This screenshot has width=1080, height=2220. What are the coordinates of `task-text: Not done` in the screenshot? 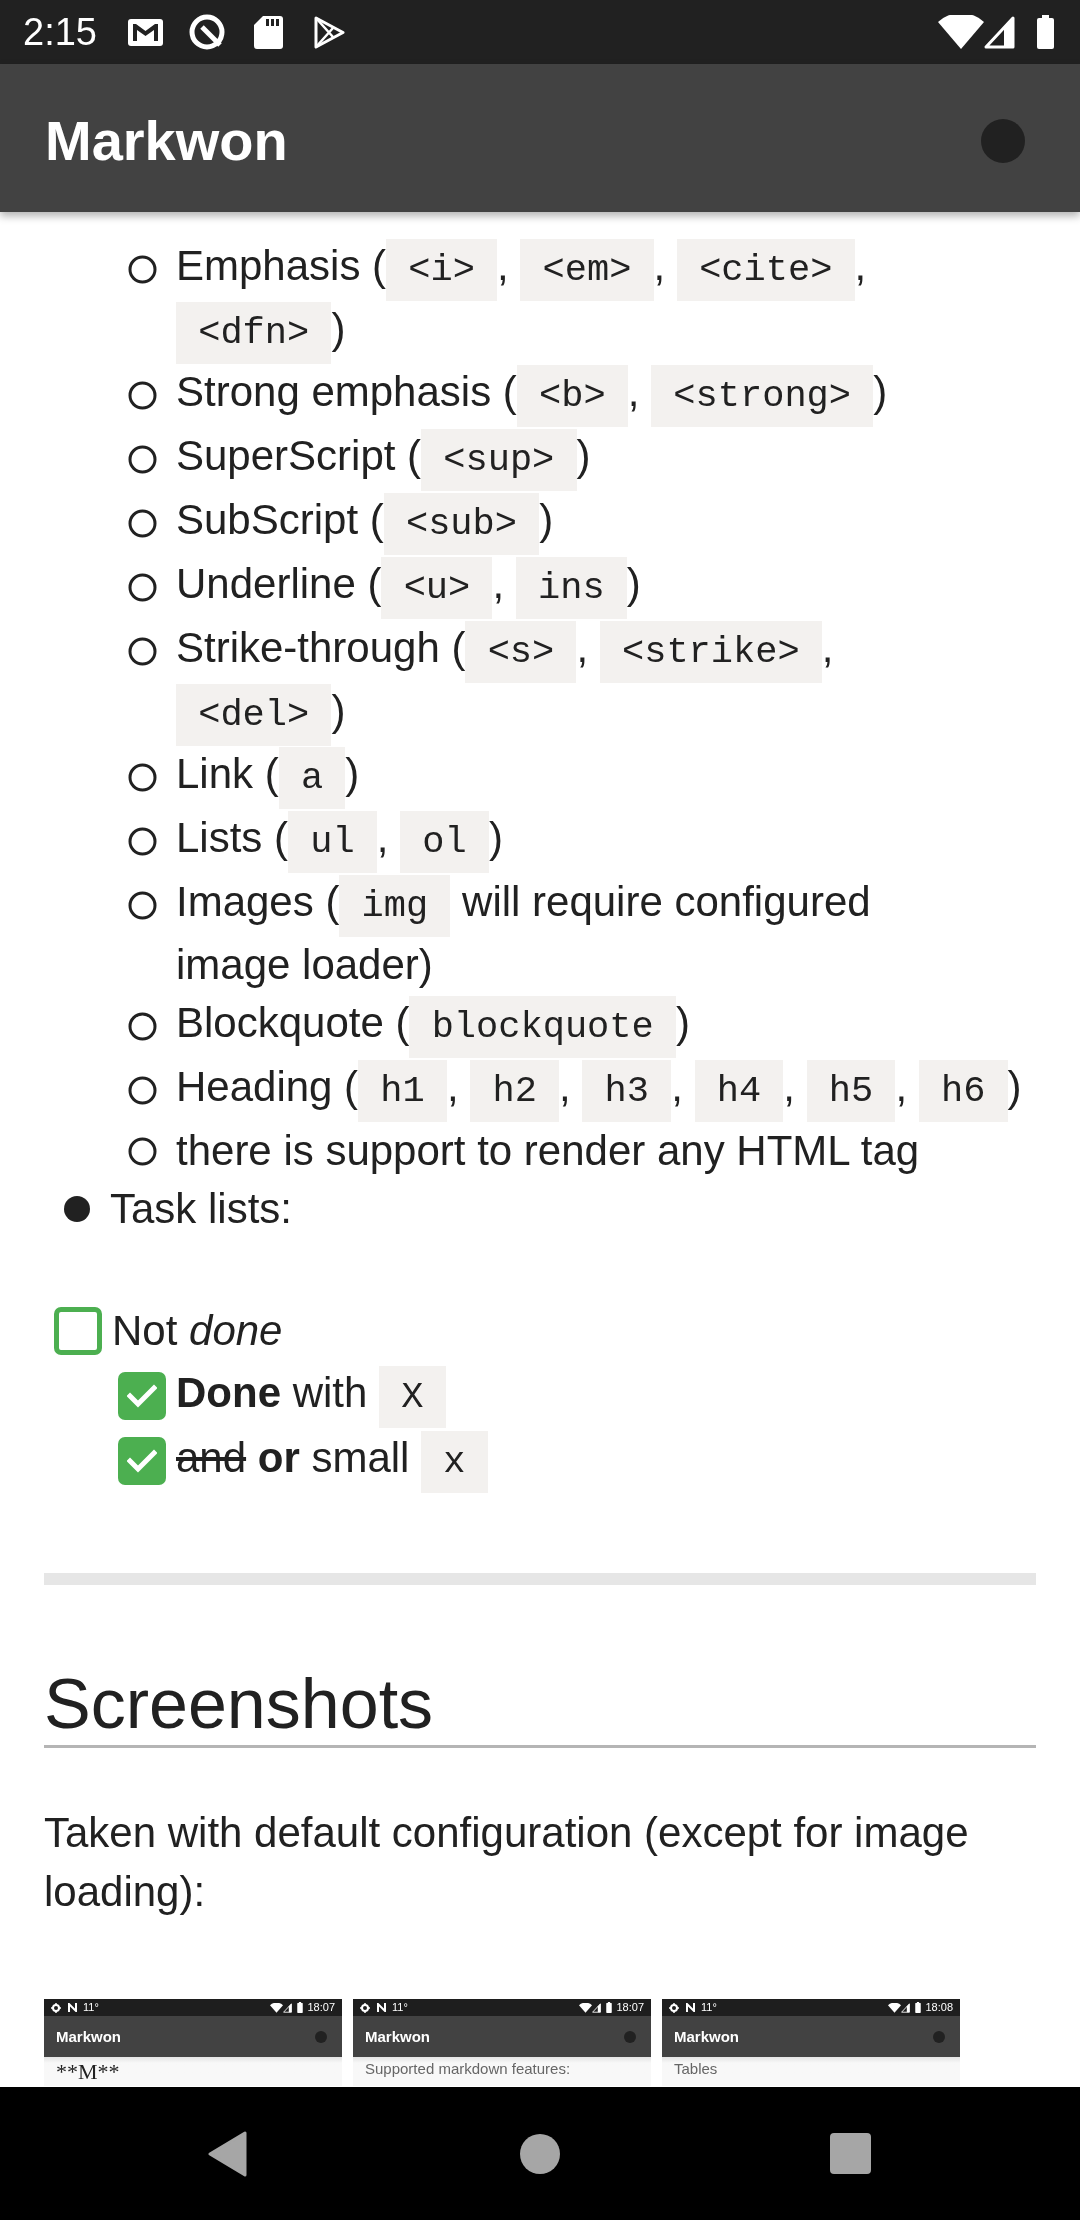 It's located at (197, 1330).